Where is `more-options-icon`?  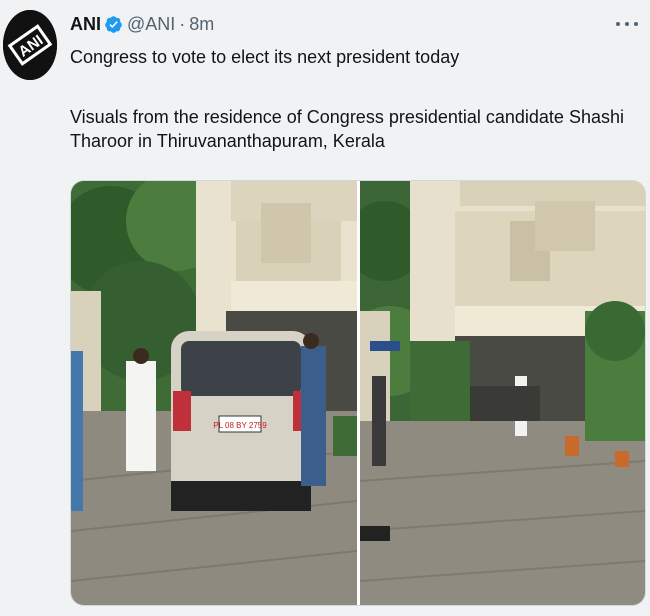
more-options-icon is located at coordinates (627, 24).